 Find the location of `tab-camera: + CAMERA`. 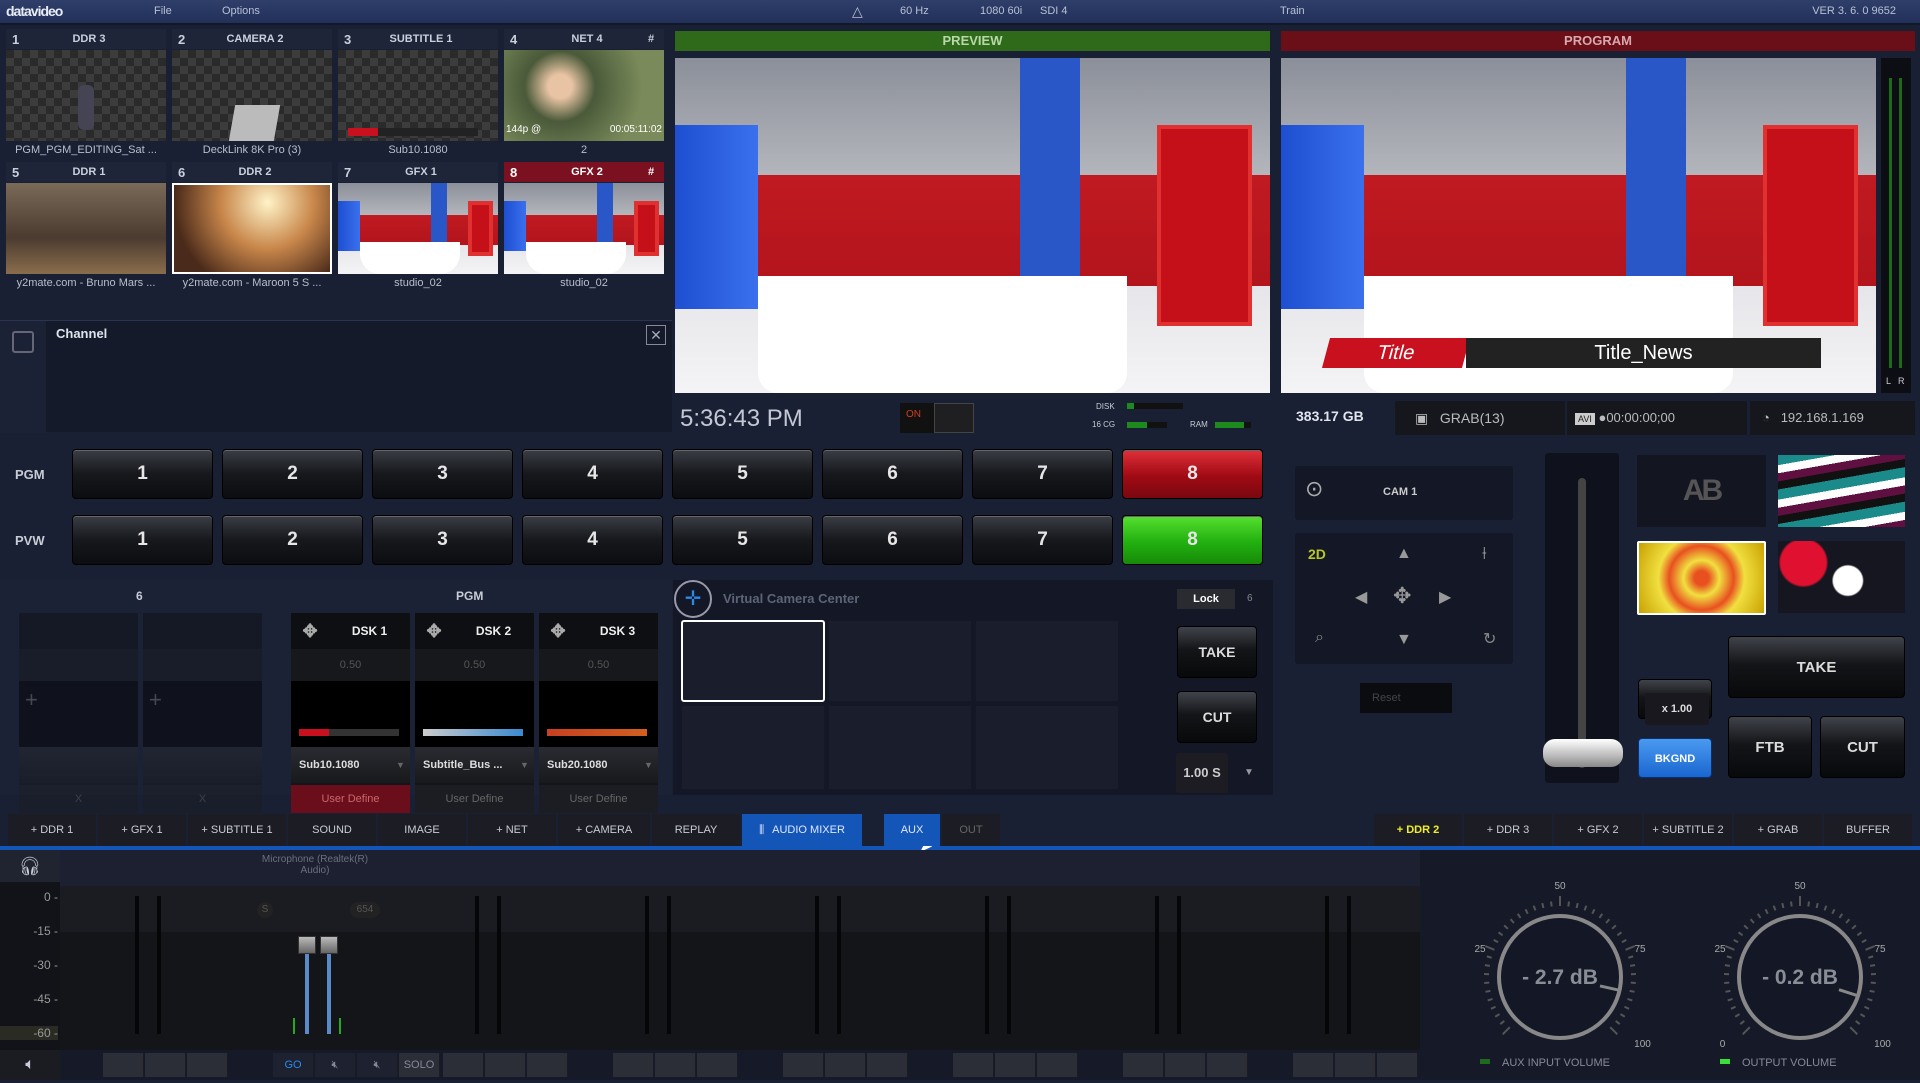

tab-camera: + CAMERA is located at coordinates (604, 830).